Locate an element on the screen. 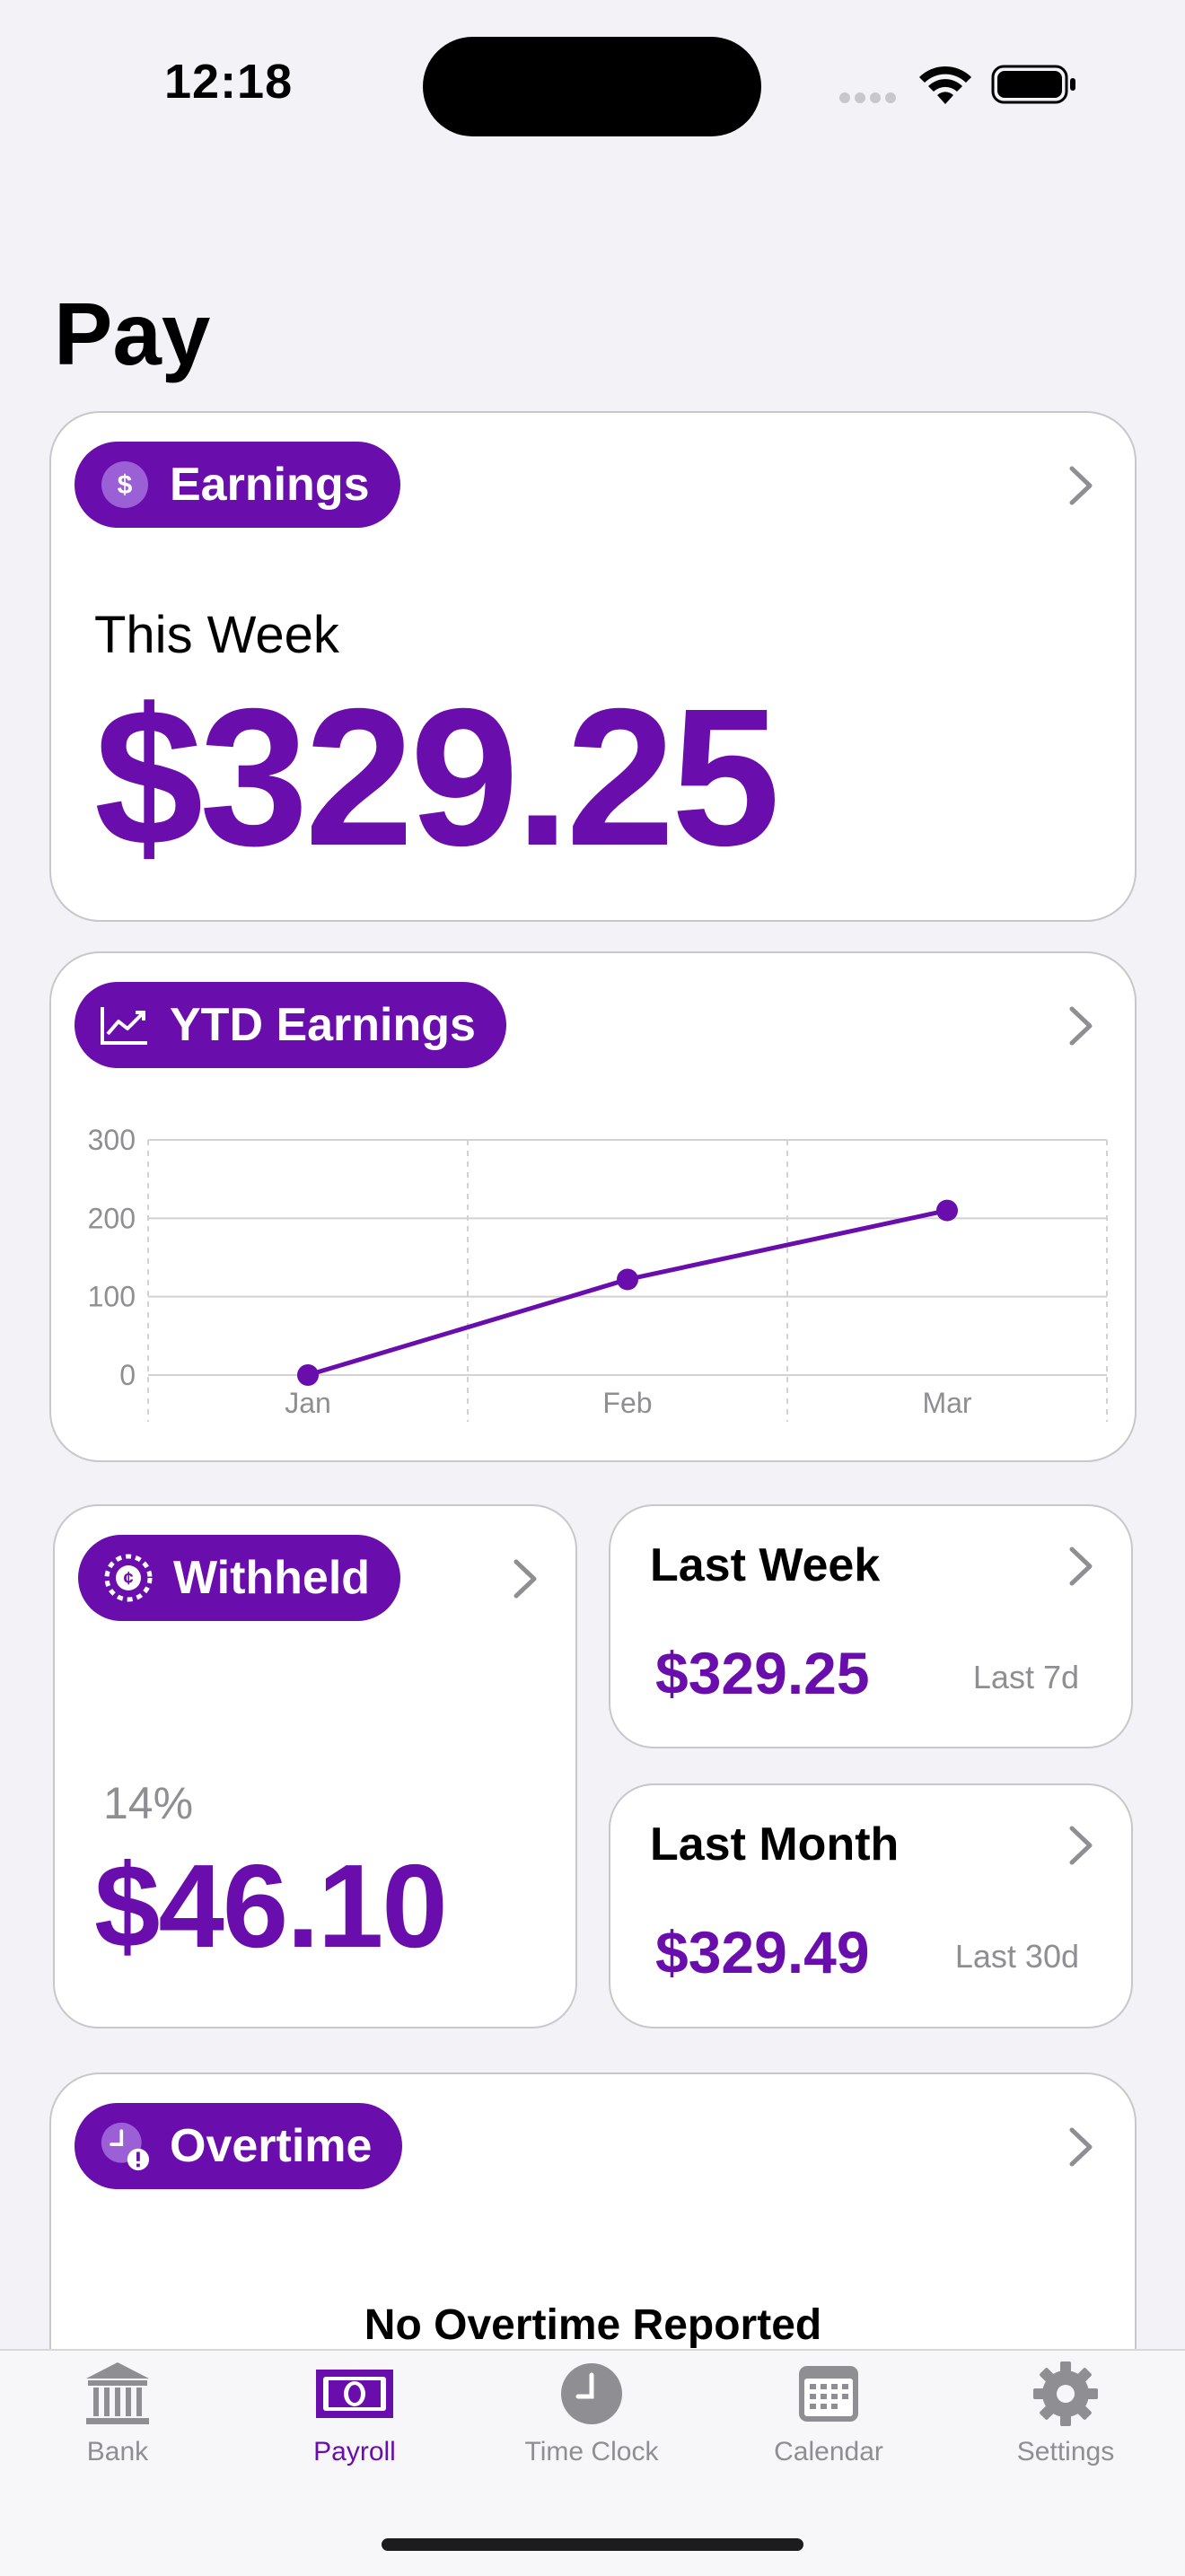 This screenshot has height=2576, width=1185. last-month-card: Last Month $329.49 Last 30d is located at coordinates (871, 1906).